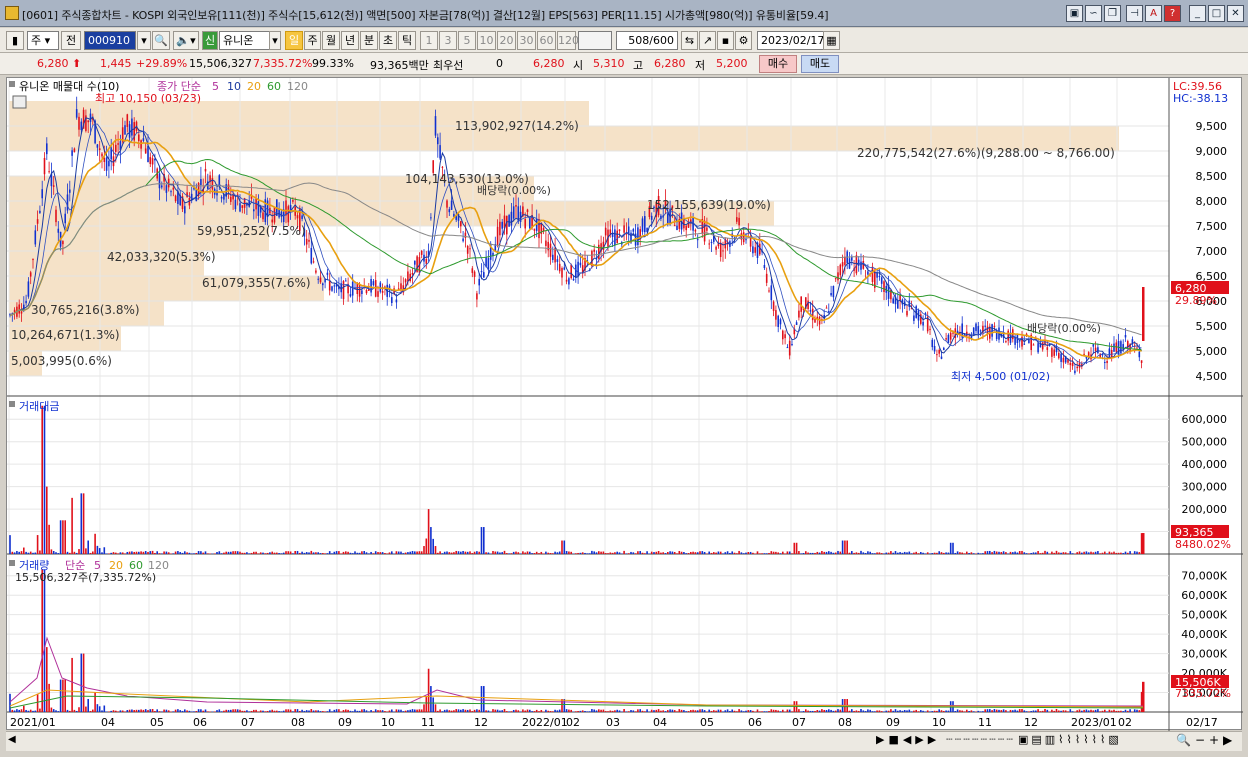  I want to click on window-icon: ❐, so click(1112, 13).